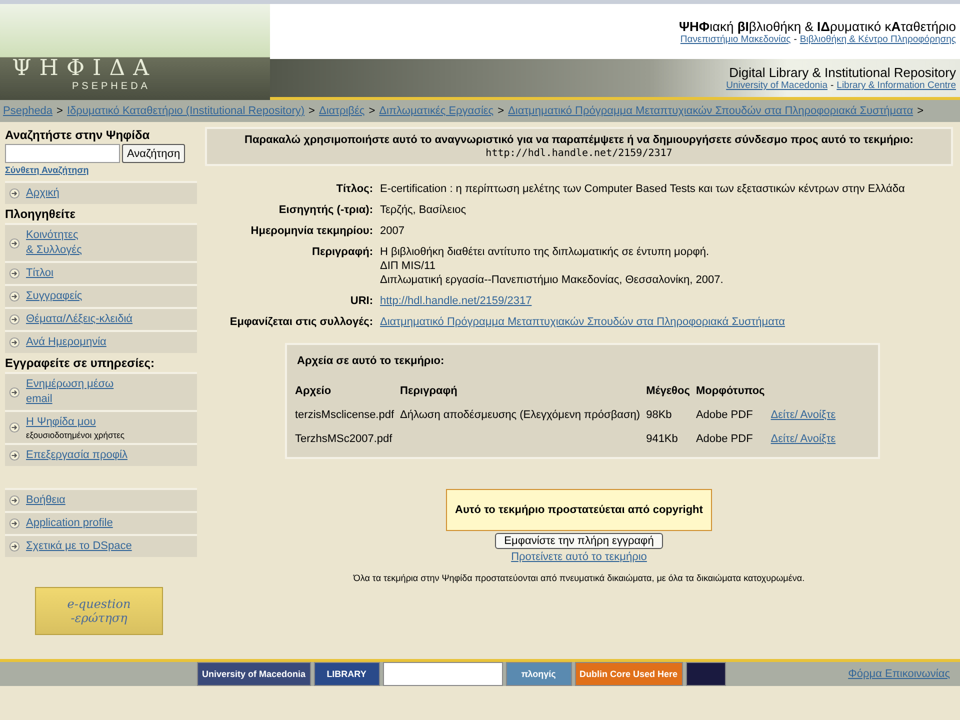 This screenshot has width=960, height=720. I want to click on sidebar-link: Βοήθεια, so click(46, 500).